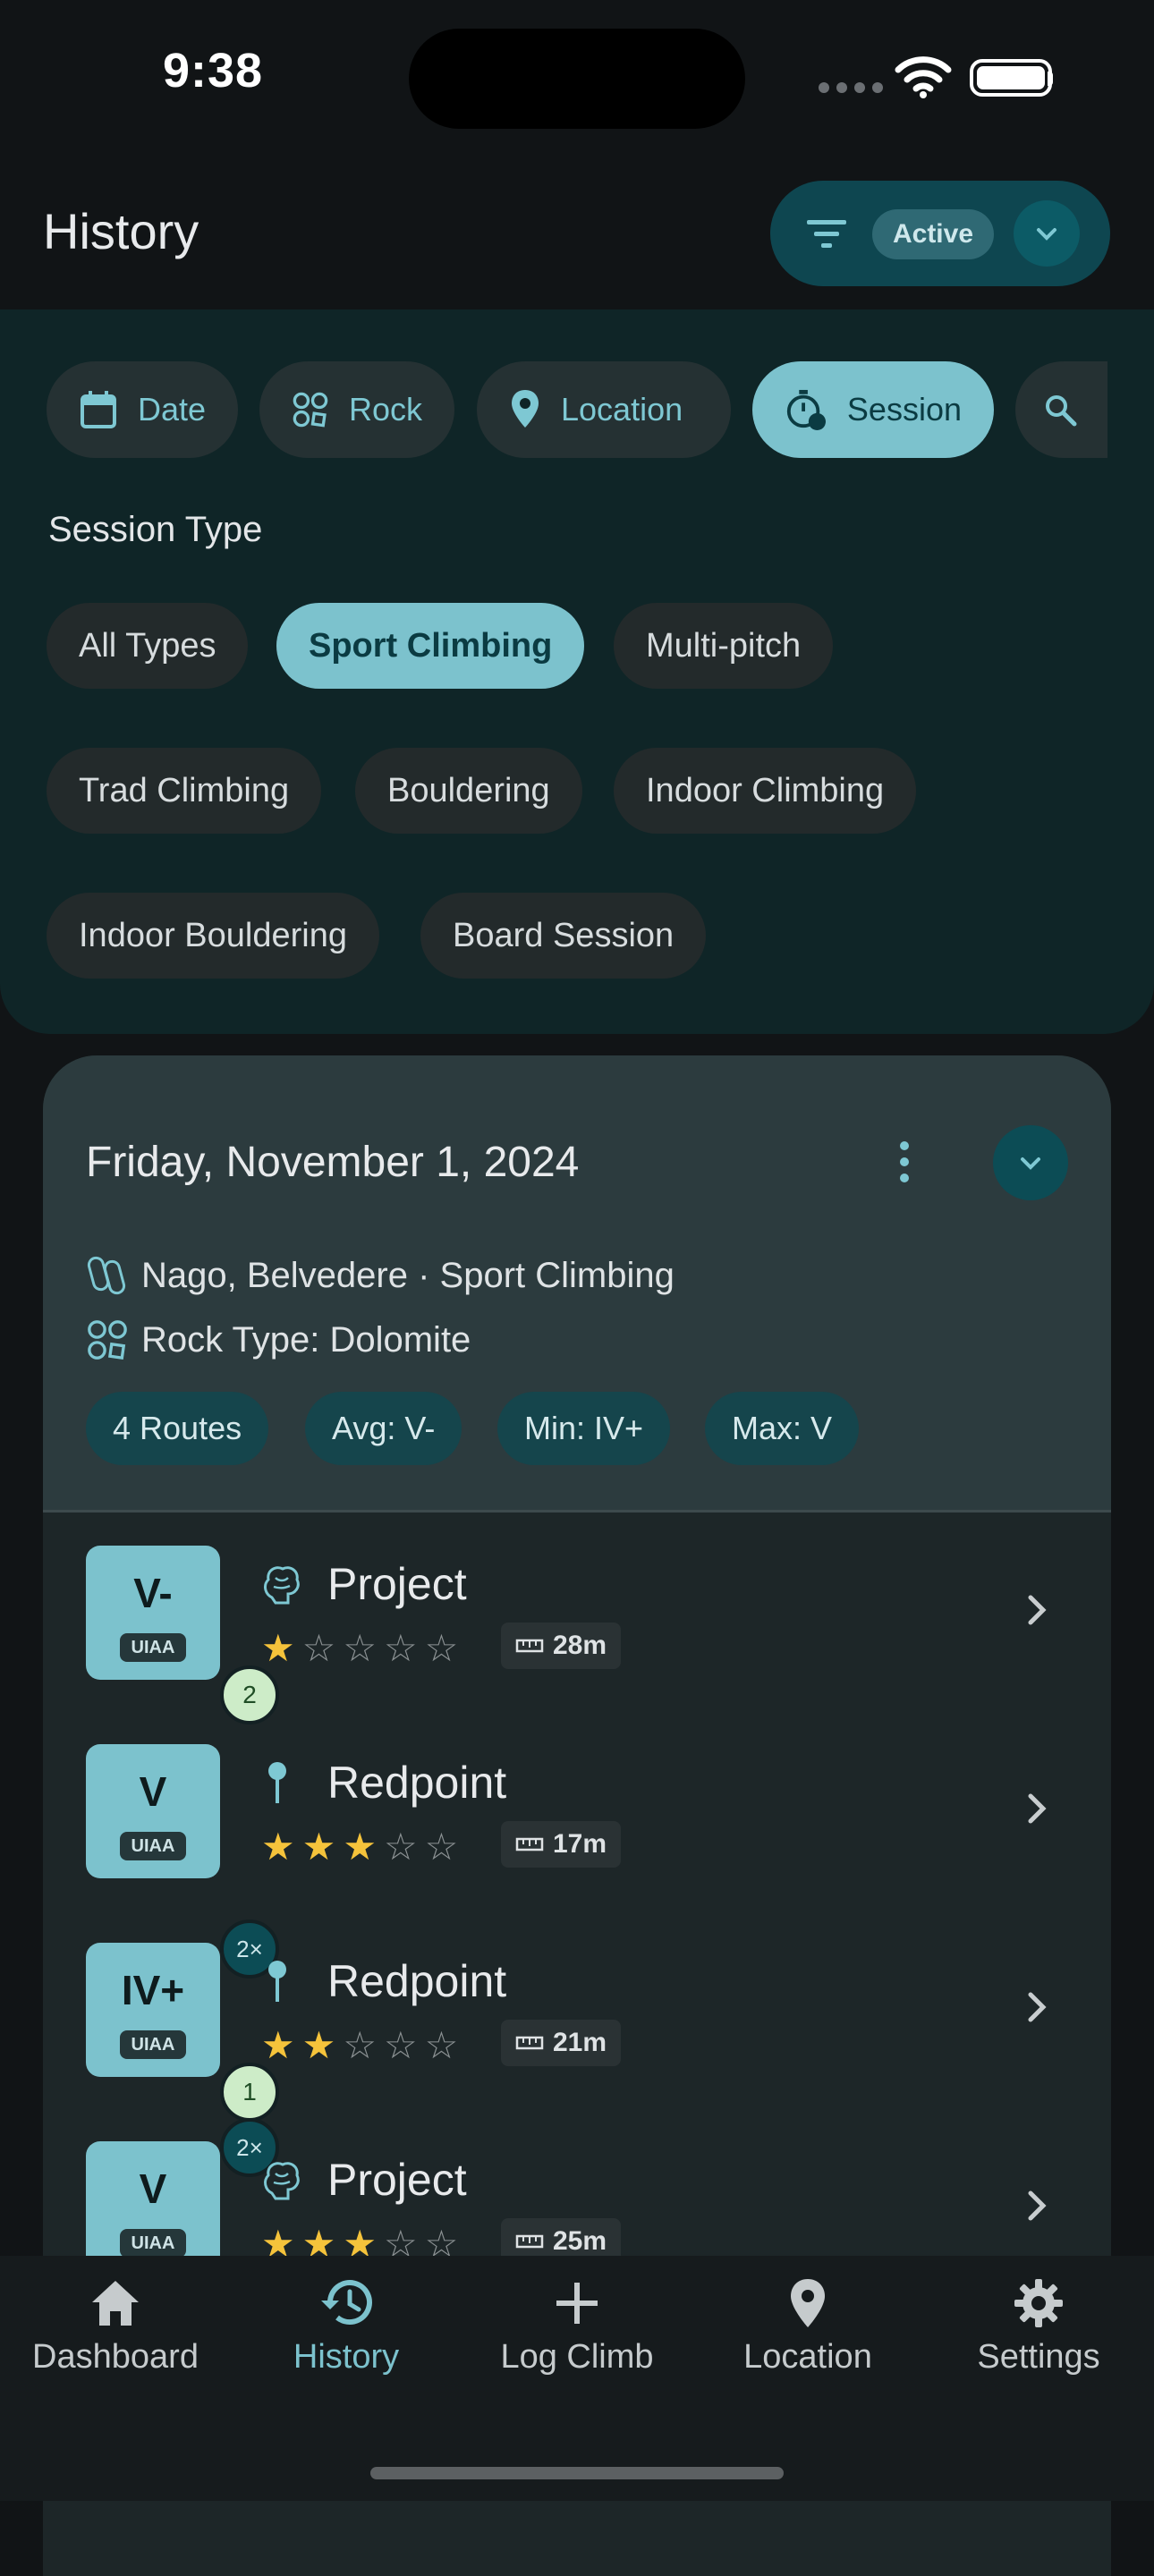 This screenshot has height=2576, width=1154. I want to click on stat-route-count: 4 Routes, so click(177, 1428).